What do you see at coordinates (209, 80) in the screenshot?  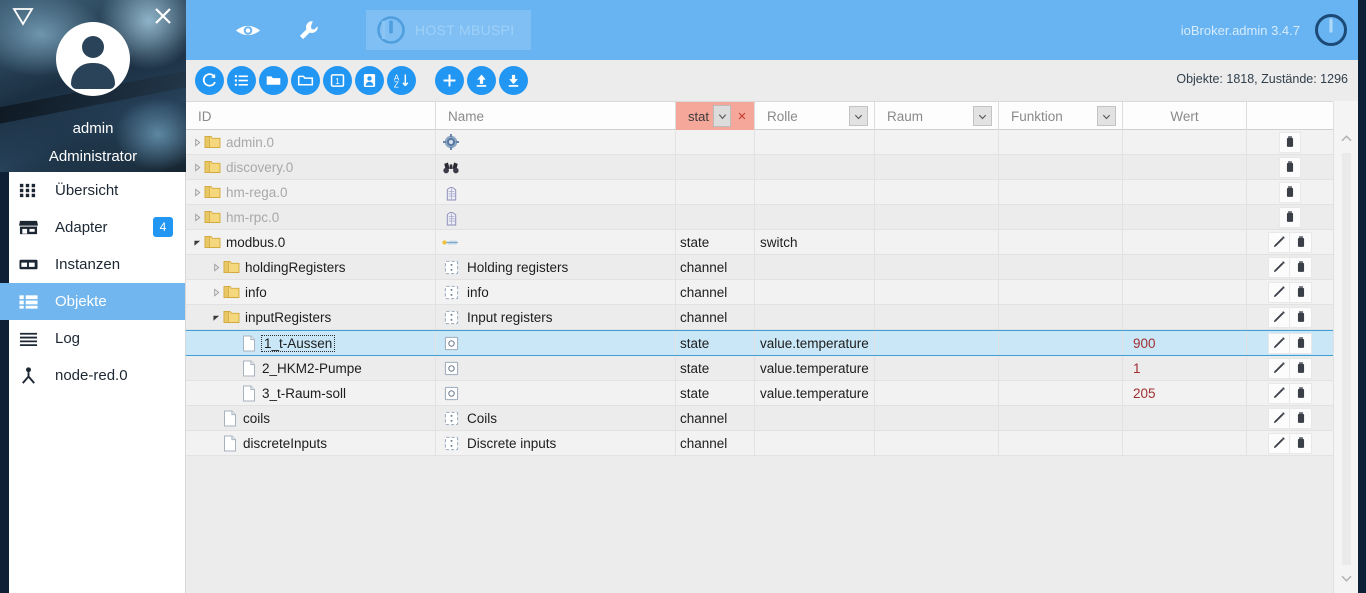 I see `refresh-button` at bounding box center [209, 80].